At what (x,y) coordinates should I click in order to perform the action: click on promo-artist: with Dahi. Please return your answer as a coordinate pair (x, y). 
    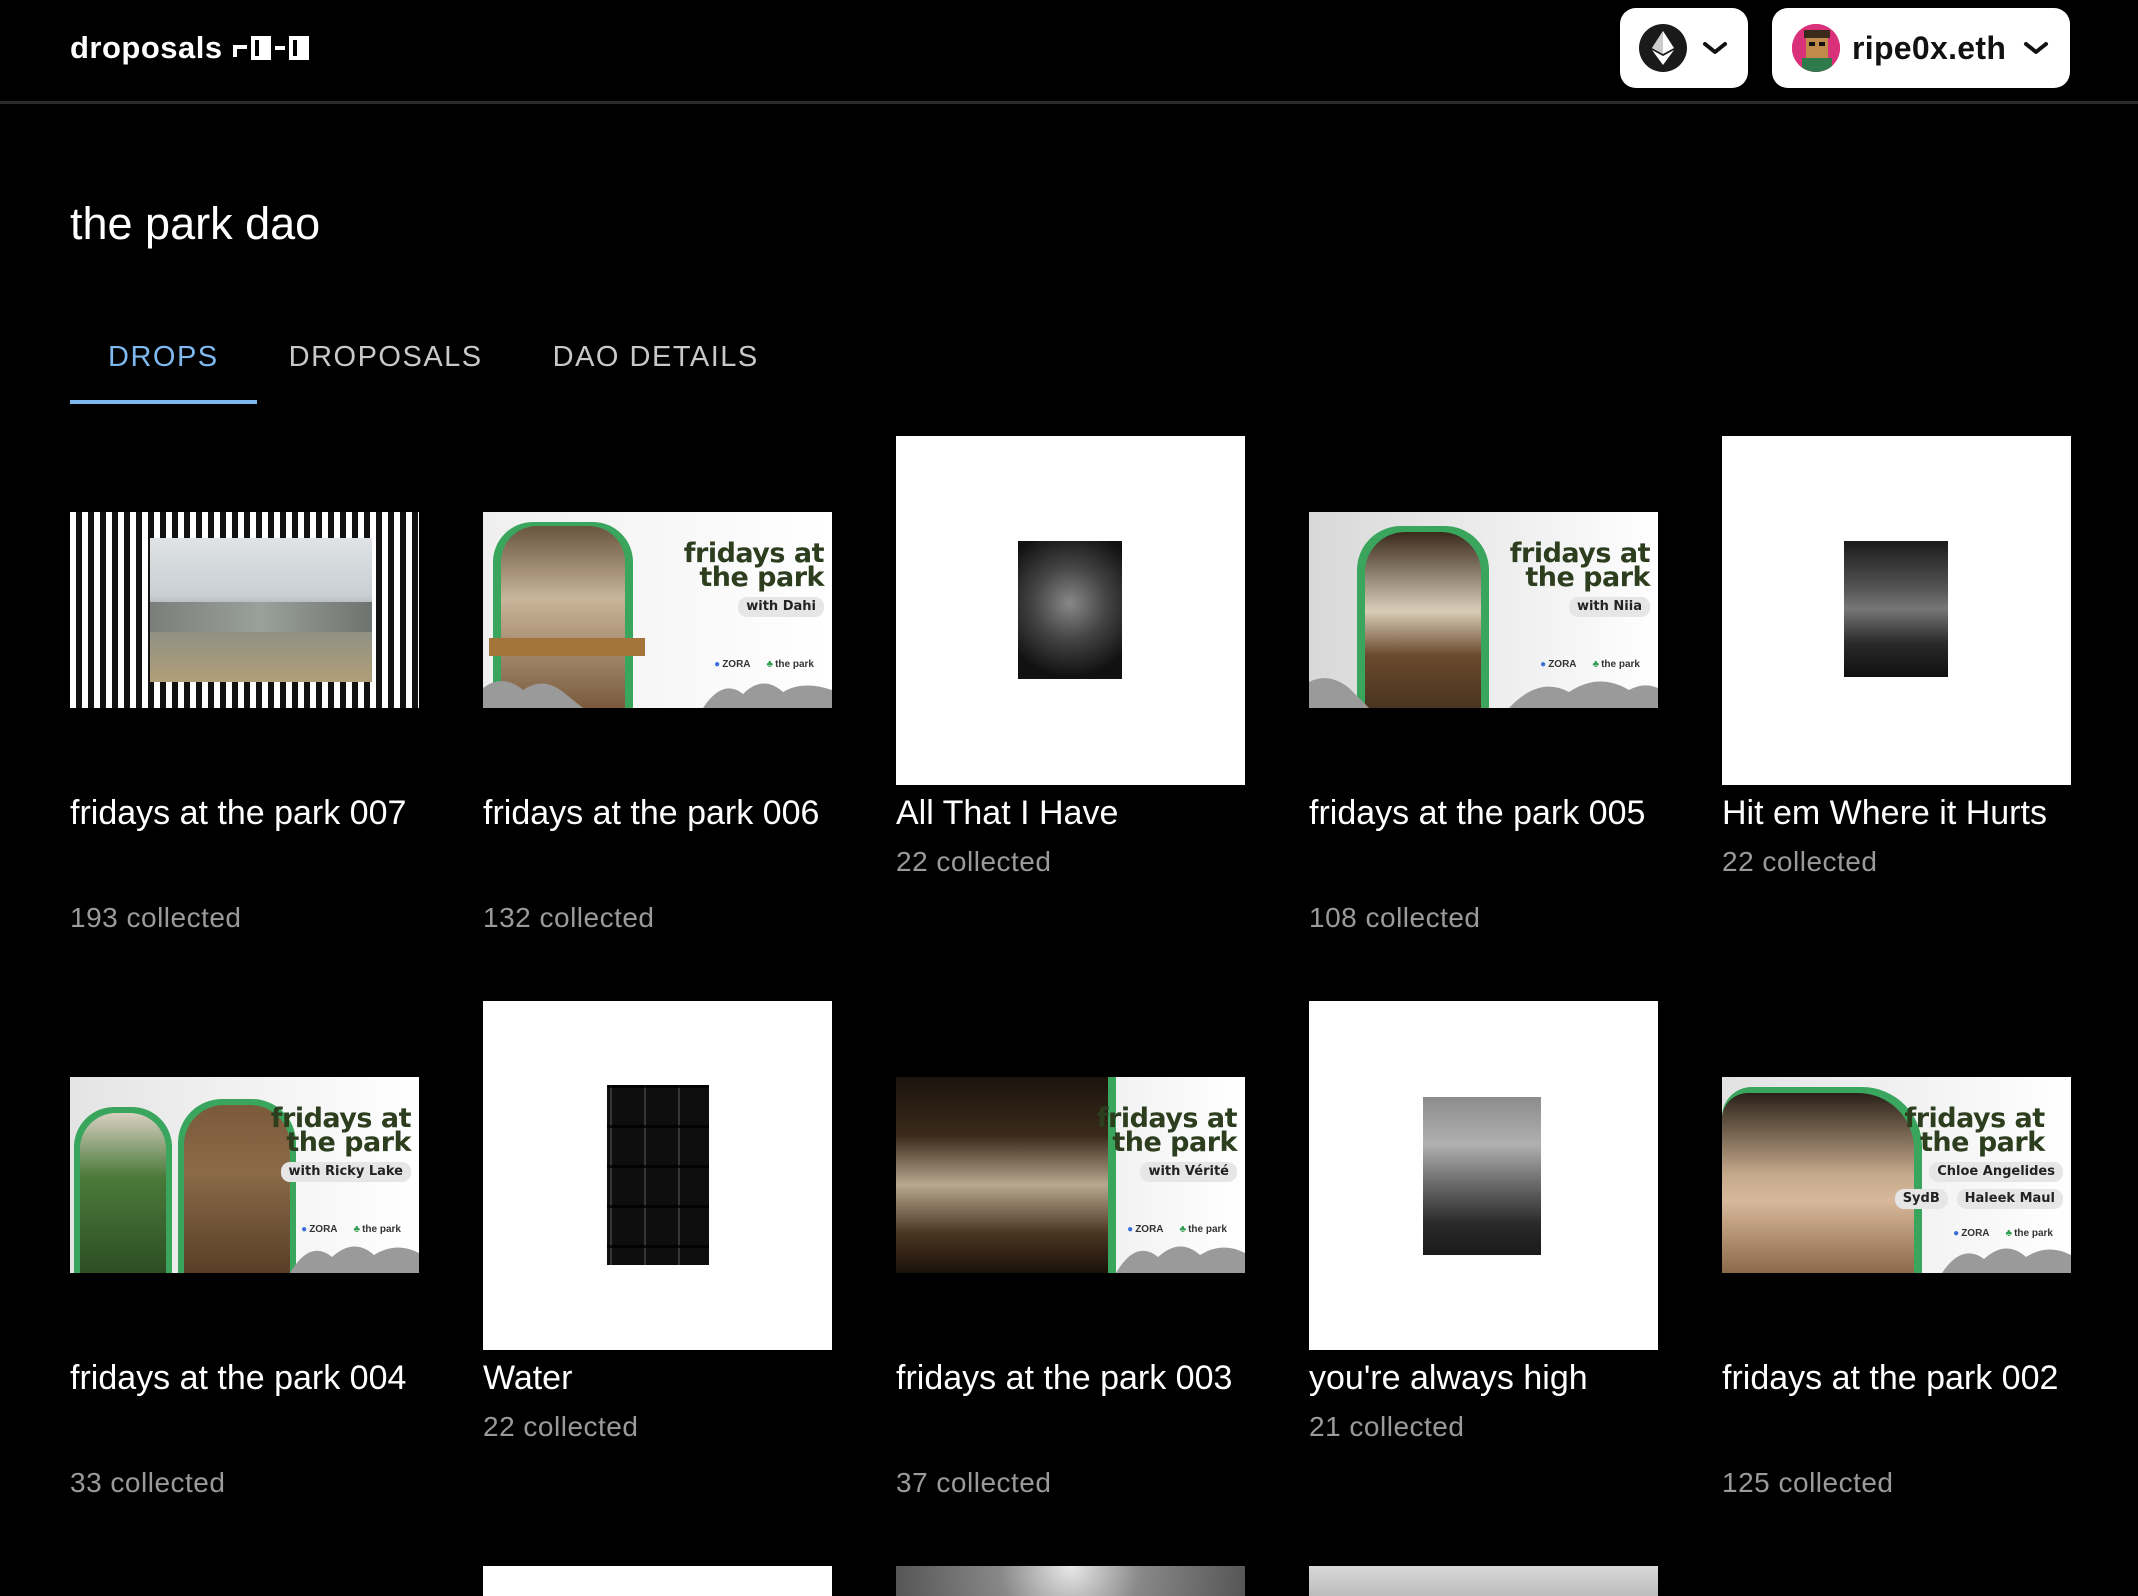
    Looking at the image, I should click on (781, 607).